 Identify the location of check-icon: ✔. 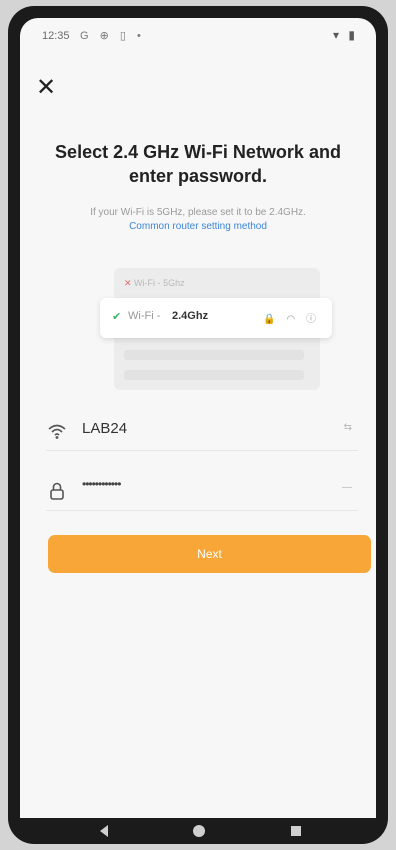
(117, 317).